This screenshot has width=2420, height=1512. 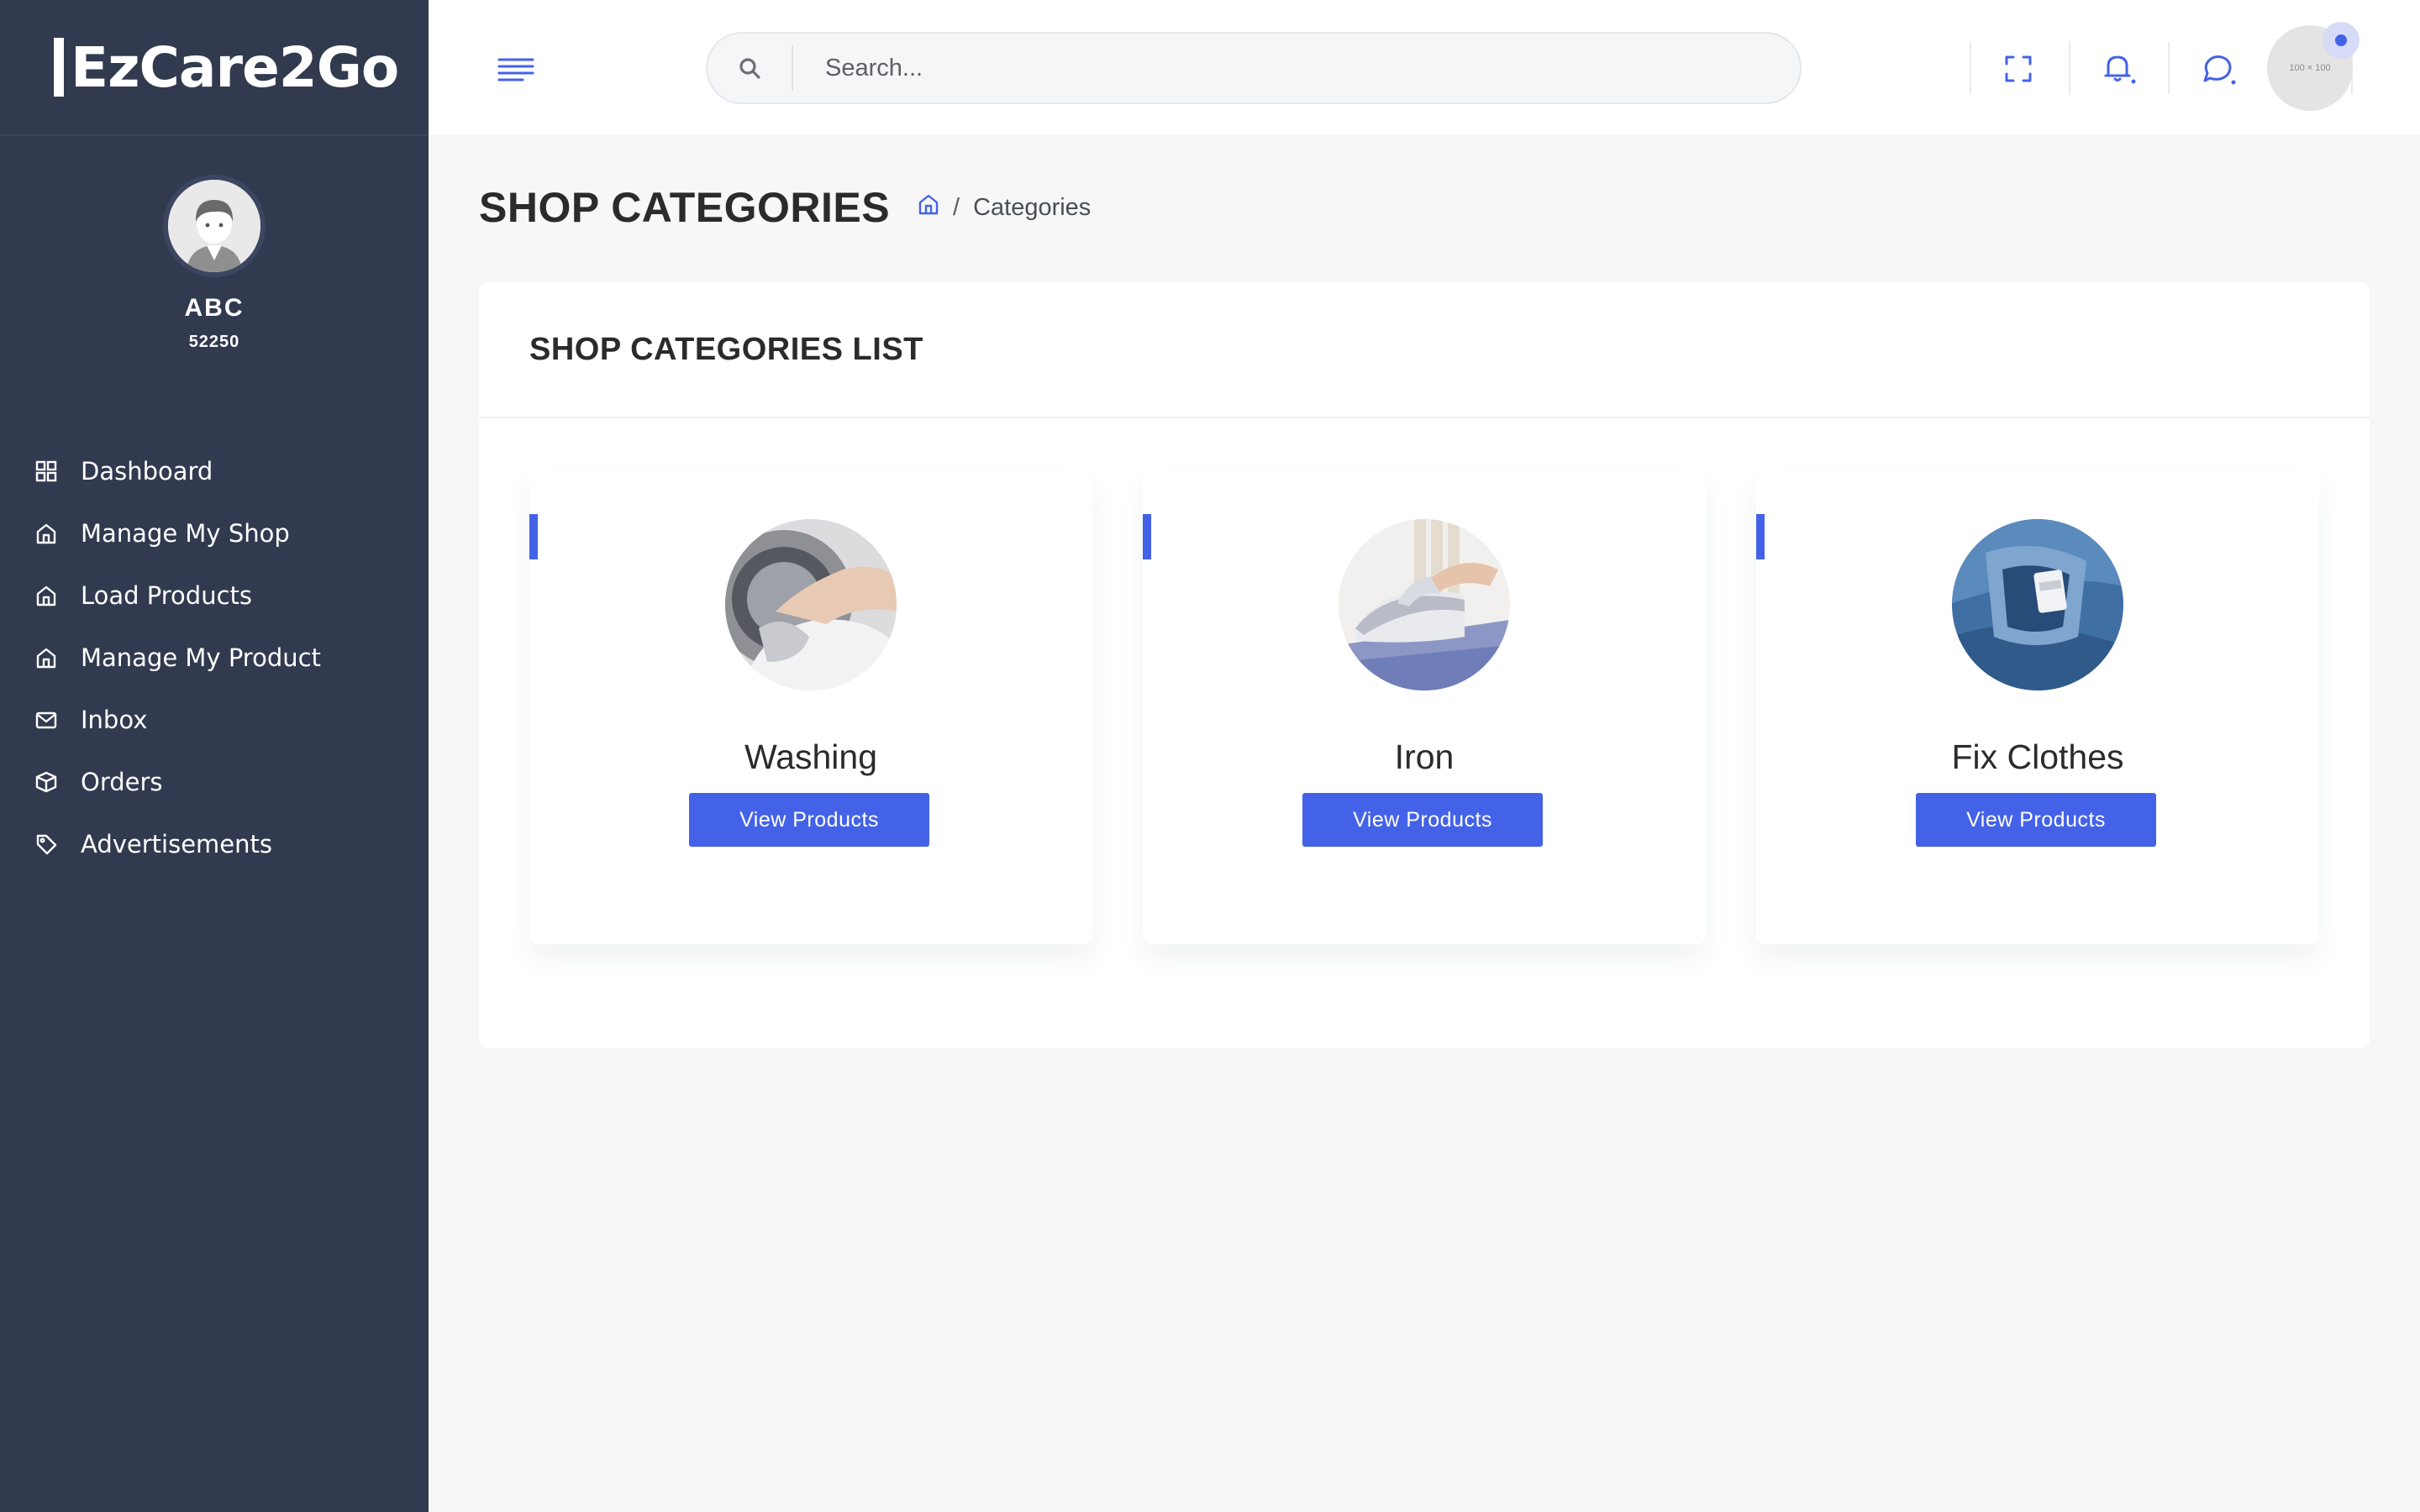 I want to click on category-name: Iron, so click(x=1424, y=757).